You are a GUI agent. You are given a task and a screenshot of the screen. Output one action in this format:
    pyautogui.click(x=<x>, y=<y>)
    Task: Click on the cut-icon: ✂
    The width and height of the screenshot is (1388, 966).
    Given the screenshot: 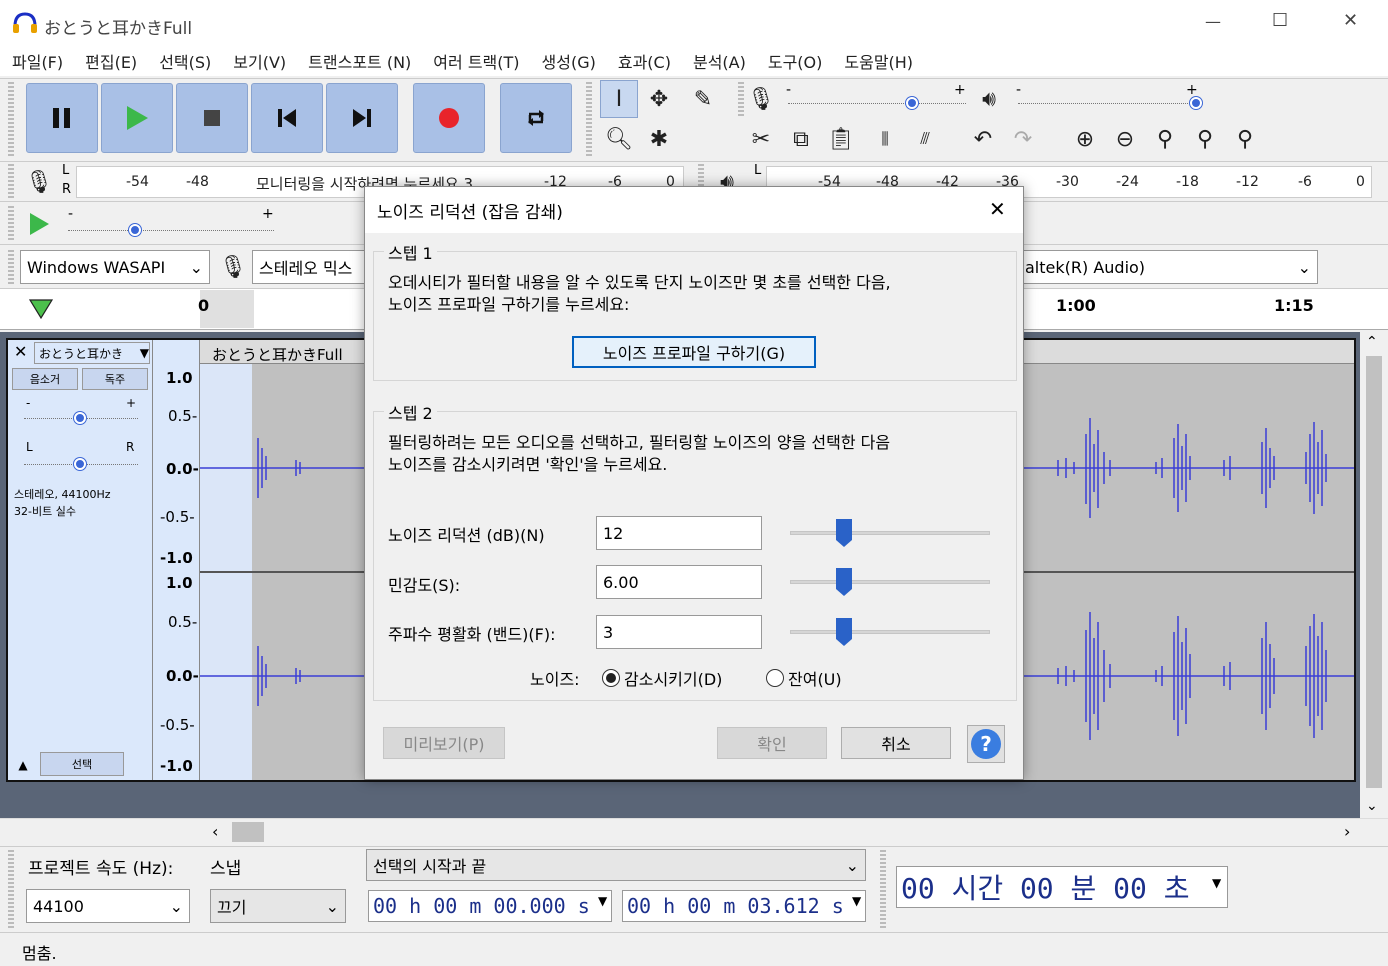 What is the action you would take?
    pyautogui.click(x=761, y=139)
    